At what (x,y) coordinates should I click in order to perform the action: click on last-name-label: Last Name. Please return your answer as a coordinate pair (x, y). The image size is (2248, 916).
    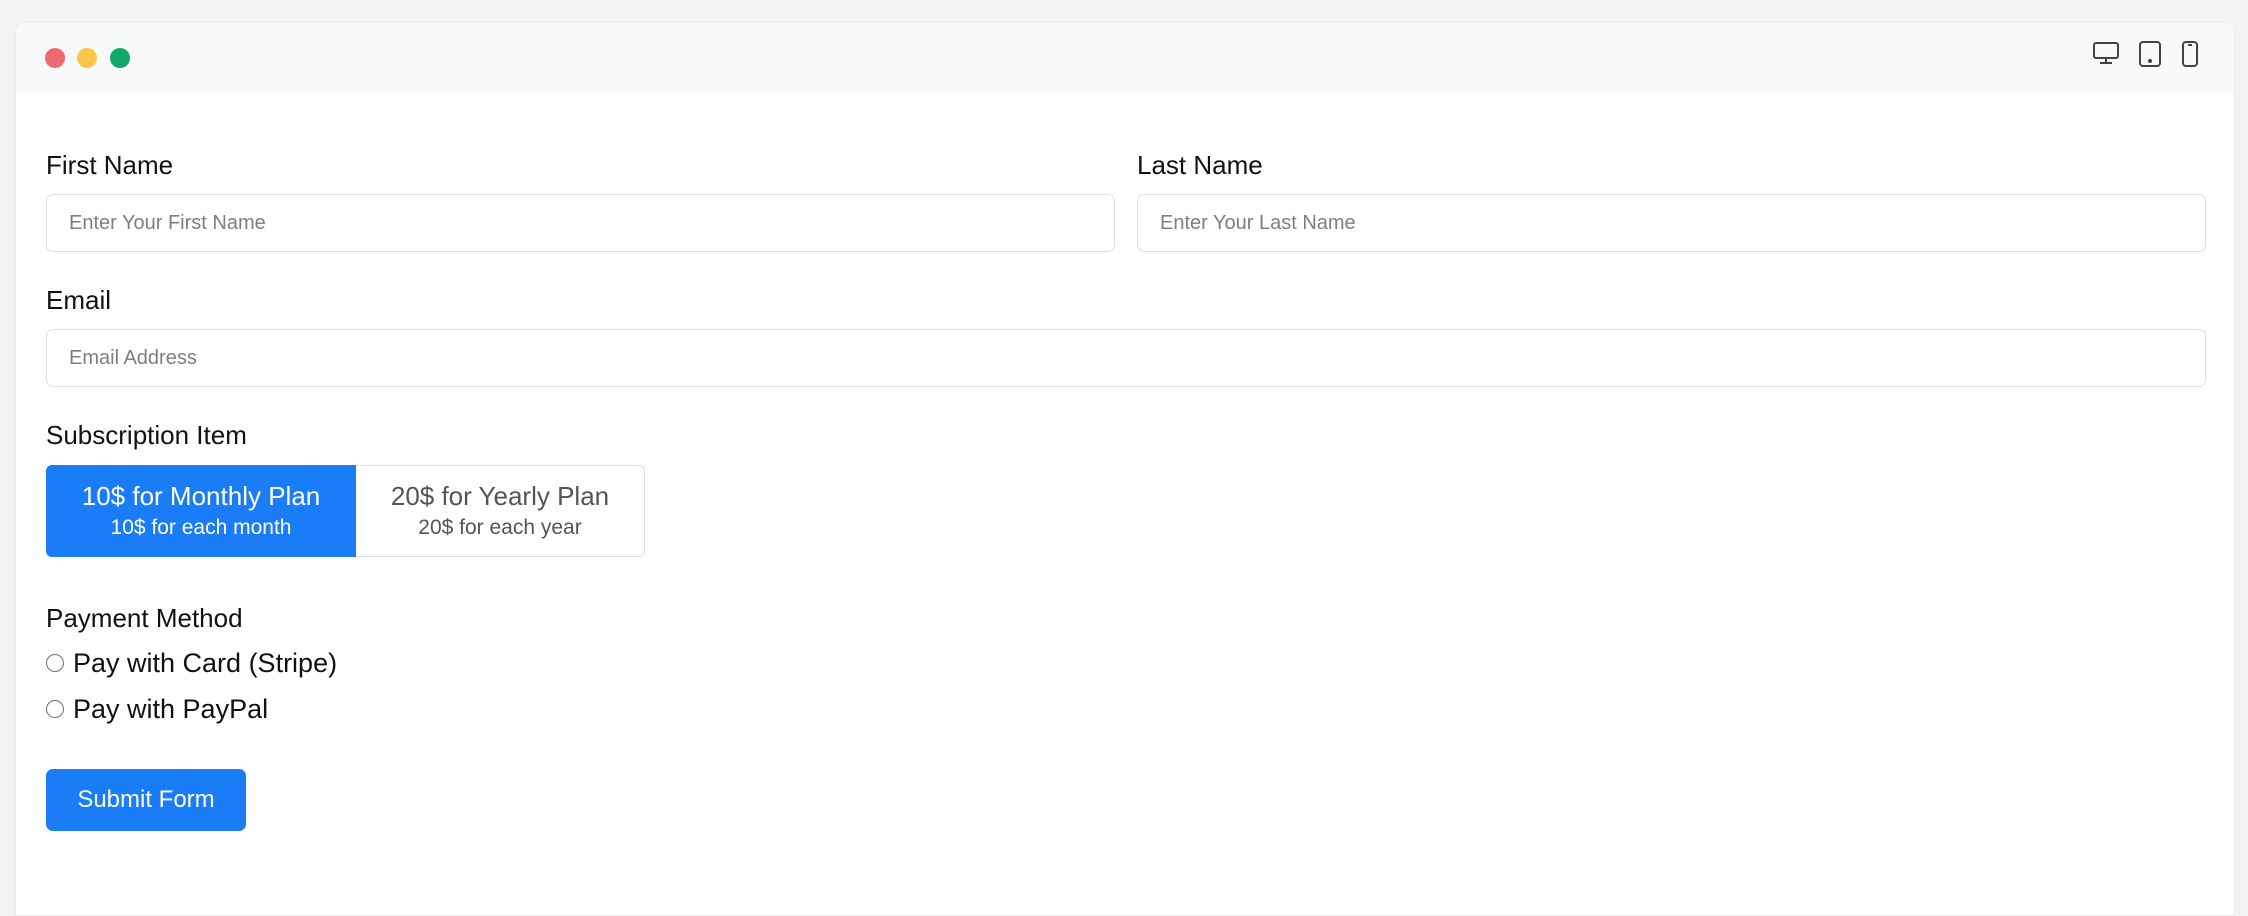
    Looking at the image, I should click on (1200, 165).